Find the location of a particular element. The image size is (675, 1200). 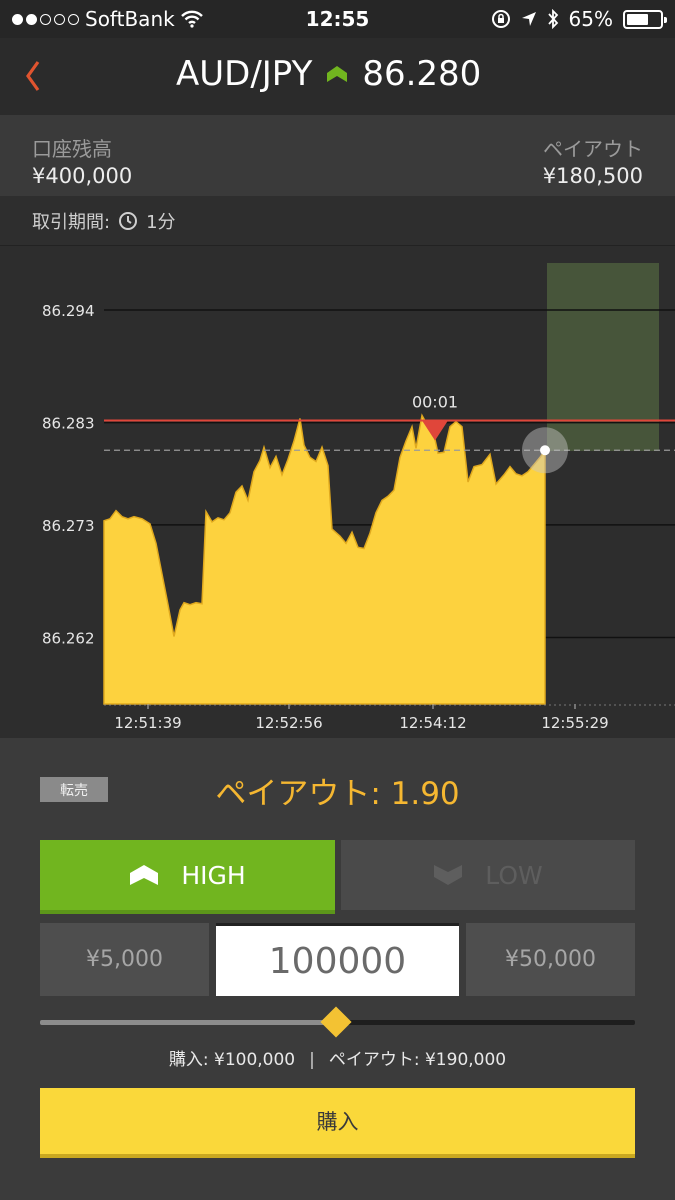

slider-thumb is located at coordinates (336, 1022).